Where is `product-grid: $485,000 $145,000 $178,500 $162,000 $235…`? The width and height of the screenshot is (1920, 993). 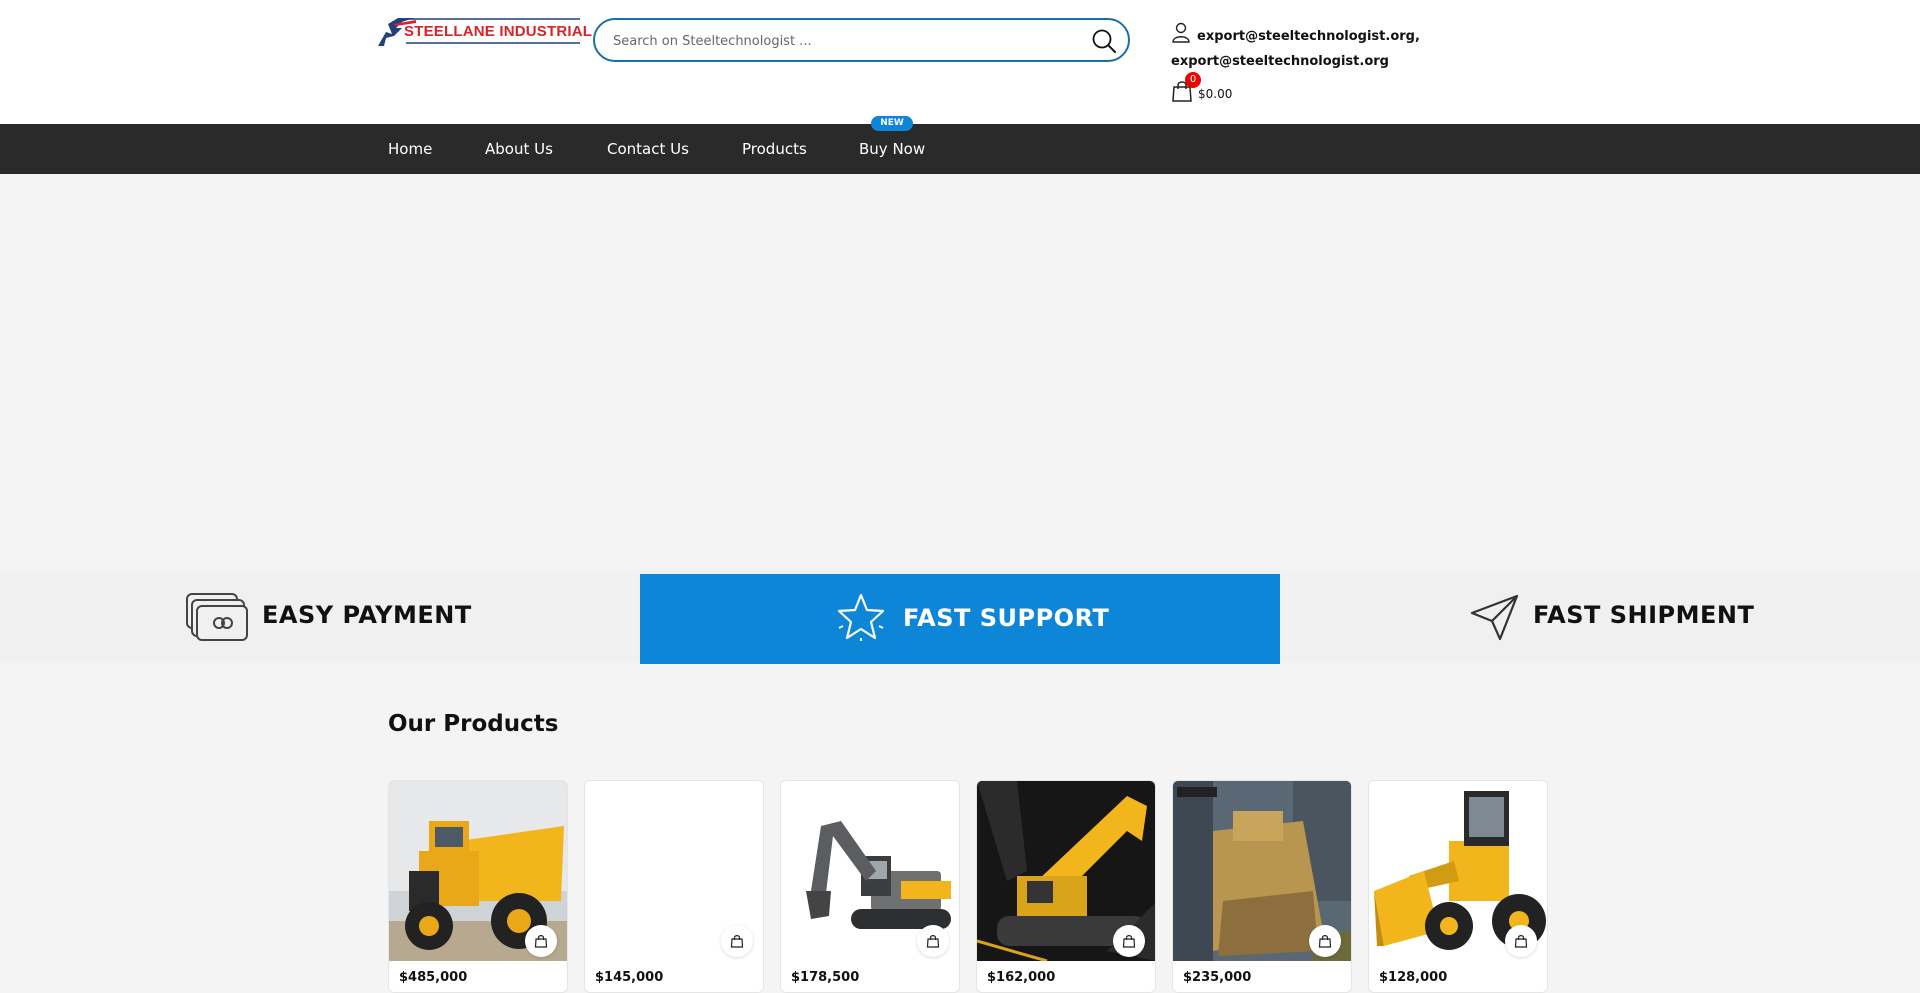 product-grid: $485,000 $145,000 $178,500 $162,000 $235… is located at coordinates (968, 886).